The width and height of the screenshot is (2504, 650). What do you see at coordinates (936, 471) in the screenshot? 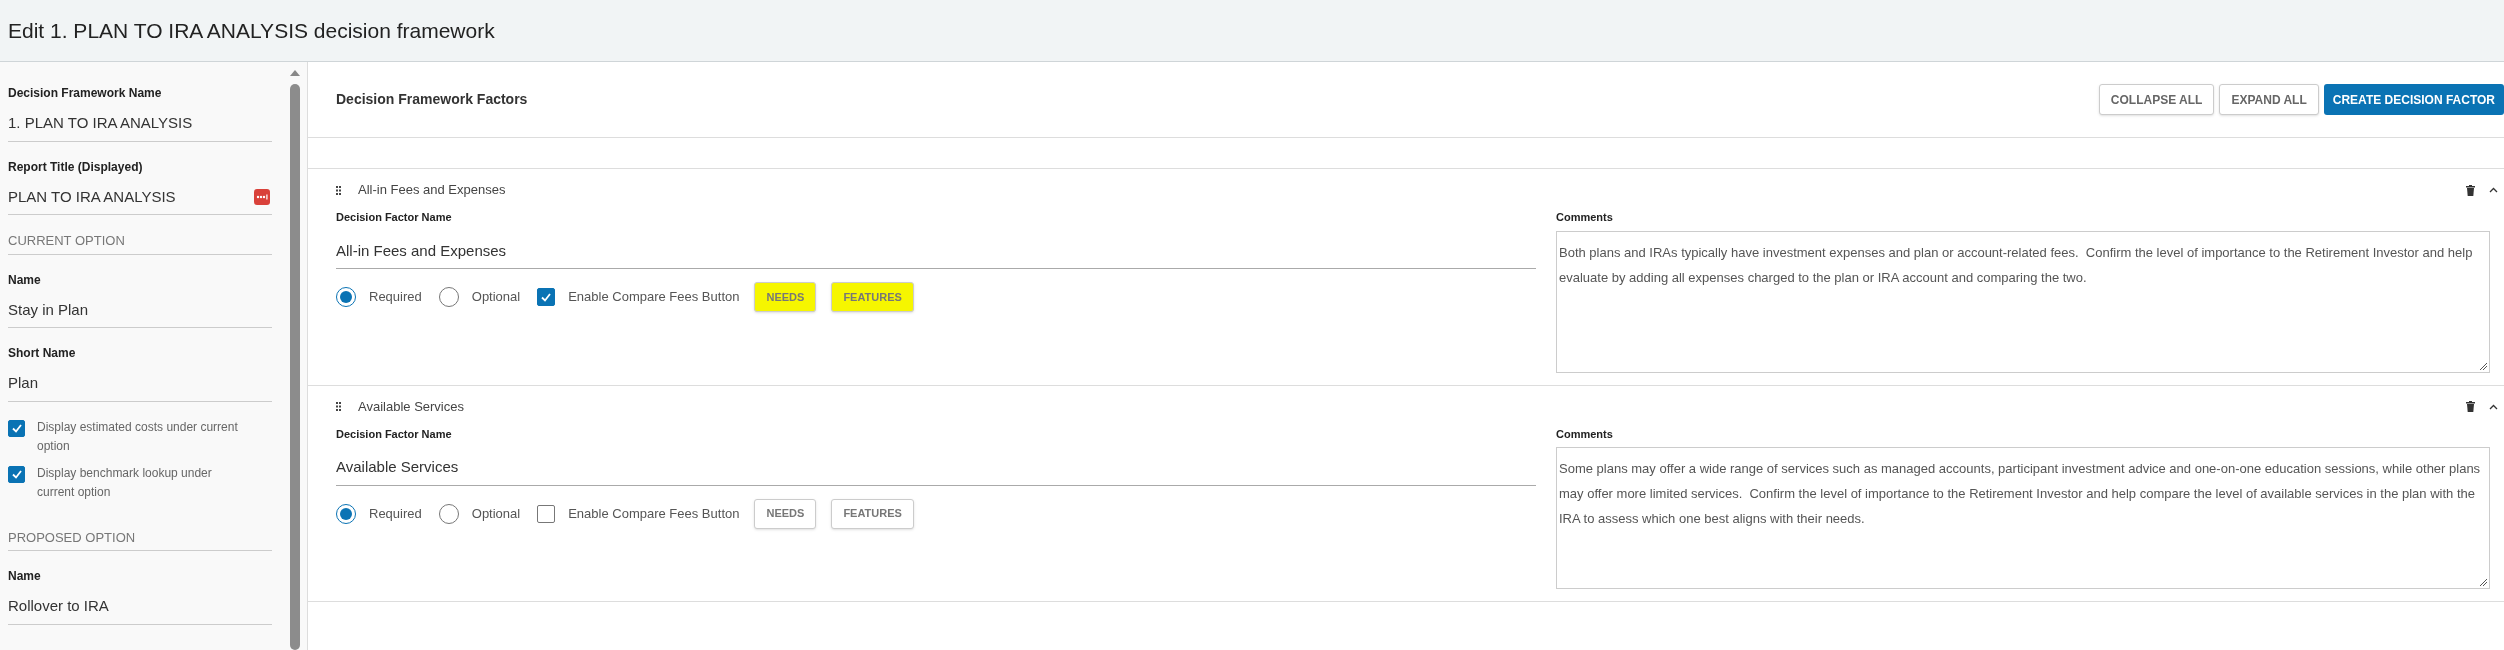
I see `text-field: Available Services` at bounding box center [936, 471].